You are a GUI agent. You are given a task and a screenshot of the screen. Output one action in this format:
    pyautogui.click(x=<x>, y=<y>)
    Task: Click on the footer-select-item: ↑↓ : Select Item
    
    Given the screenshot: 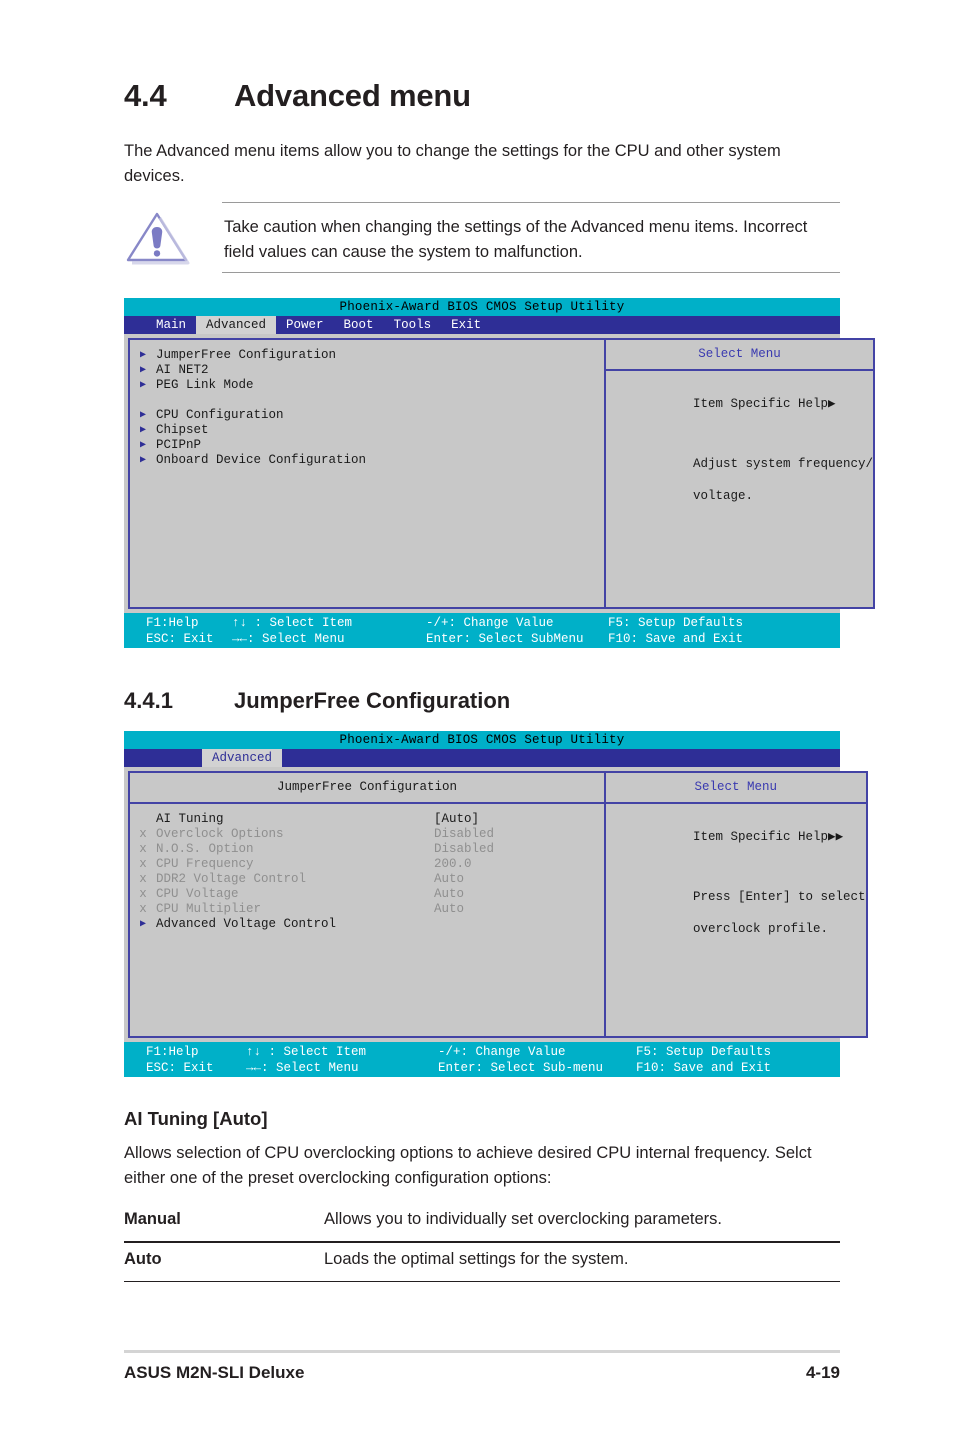 What is the action you would take?
    pyautogui.click(x=292, y=623)
    